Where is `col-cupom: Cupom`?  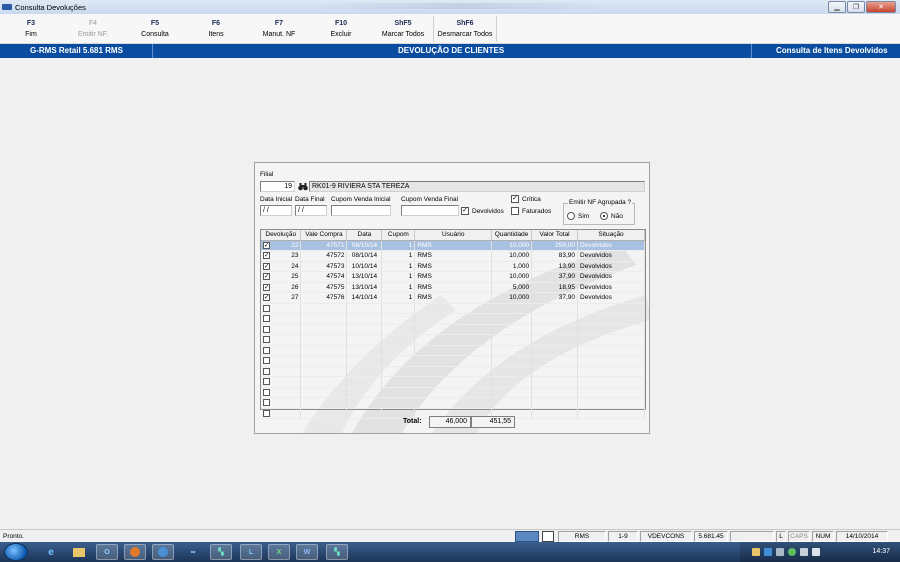
col-cupom: Cupom is located at coordinates (398, 235).